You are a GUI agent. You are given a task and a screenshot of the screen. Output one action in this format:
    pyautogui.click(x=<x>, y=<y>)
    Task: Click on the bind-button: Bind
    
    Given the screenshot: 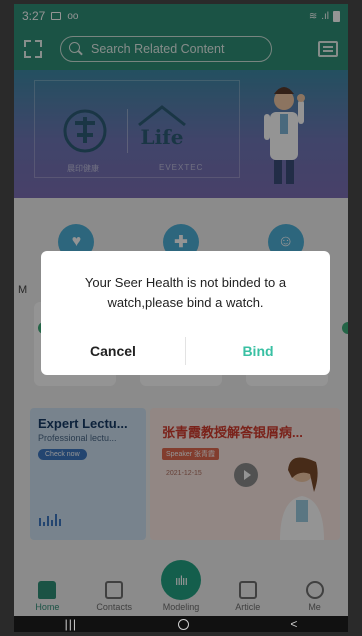 What is the action you would take?
    pyautogui.click(x=258, y=351)
    